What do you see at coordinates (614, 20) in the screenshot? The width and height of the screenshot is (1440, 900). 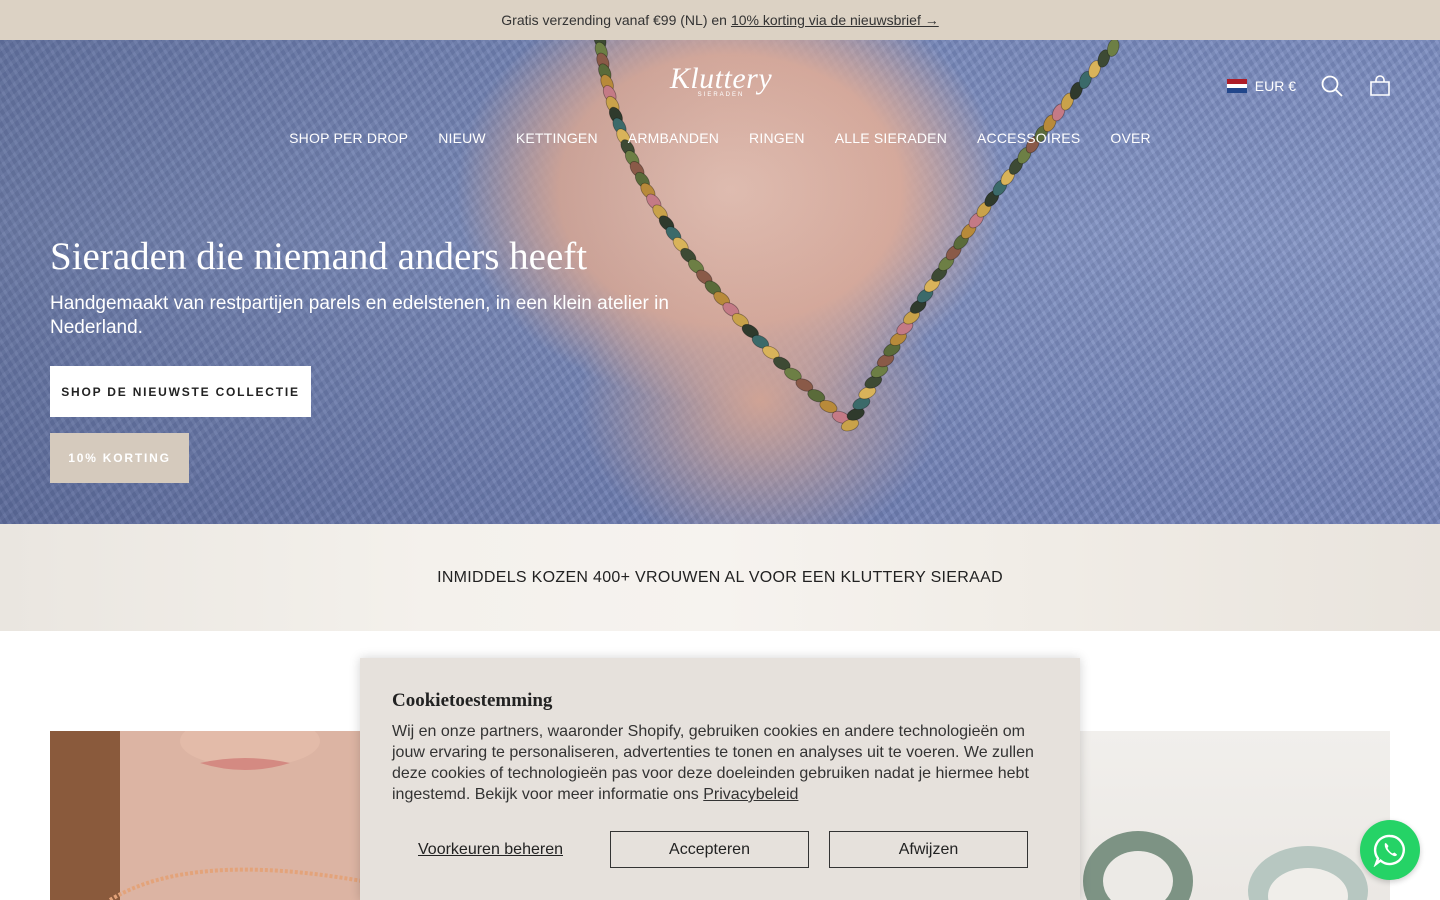 I see `announcement-text: Gratis verzending vanaf €99 (NL) en` at bounding box center [614, 20].